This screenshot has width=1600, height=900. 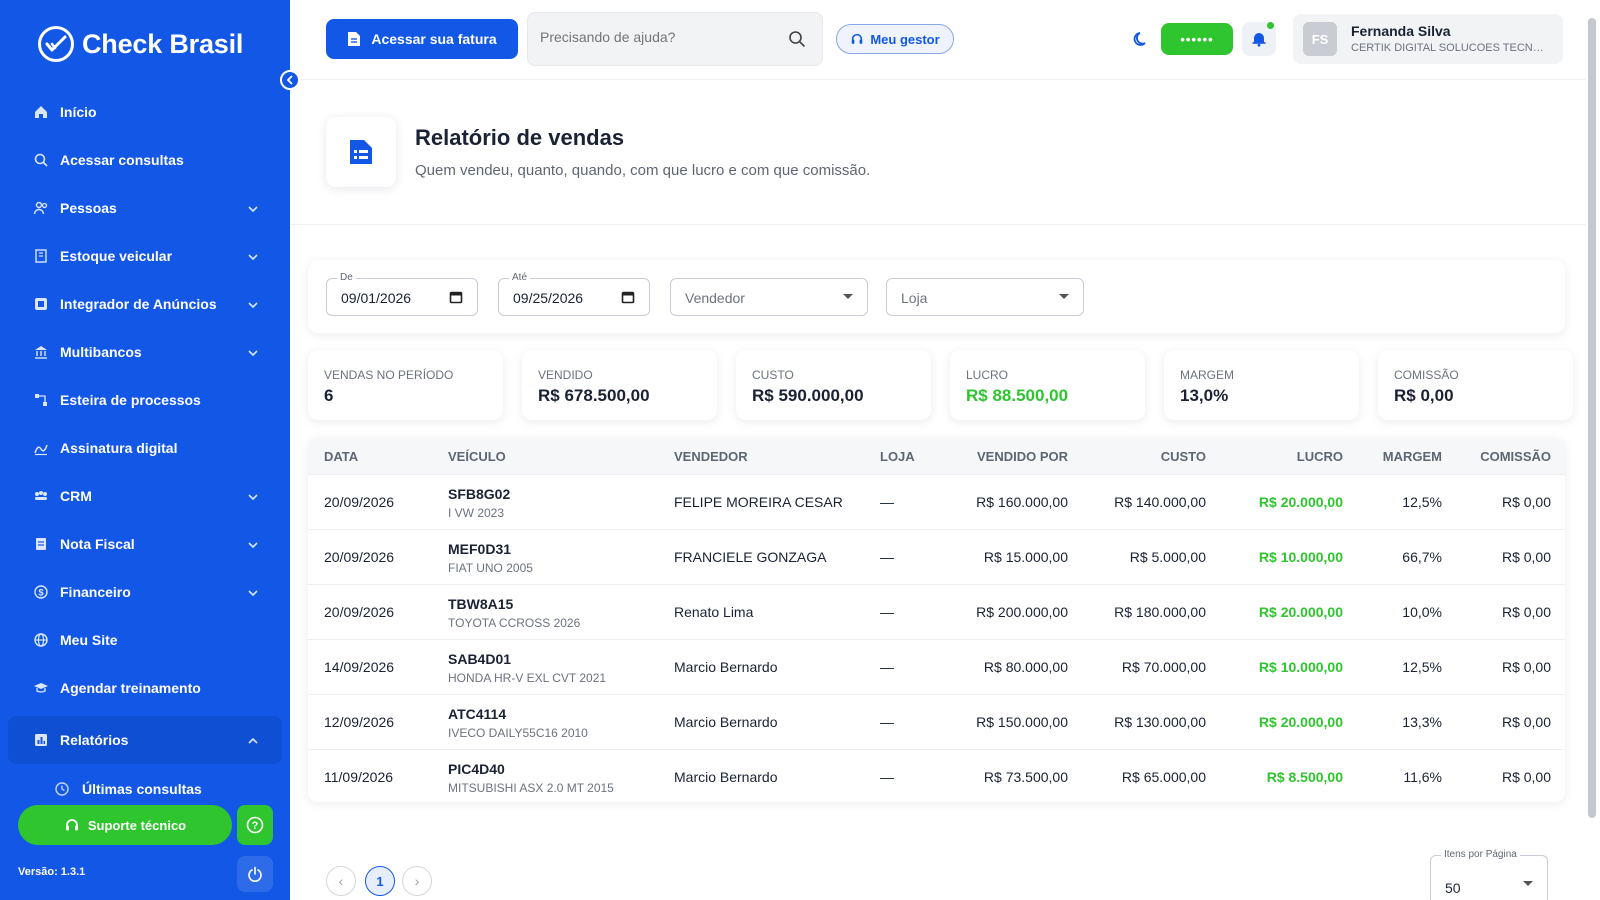 What do you see at coordinates (574, 294) in the screenshot?
I see `date-to-field: Até 09/25/2026` at bounding box center [574, 294].